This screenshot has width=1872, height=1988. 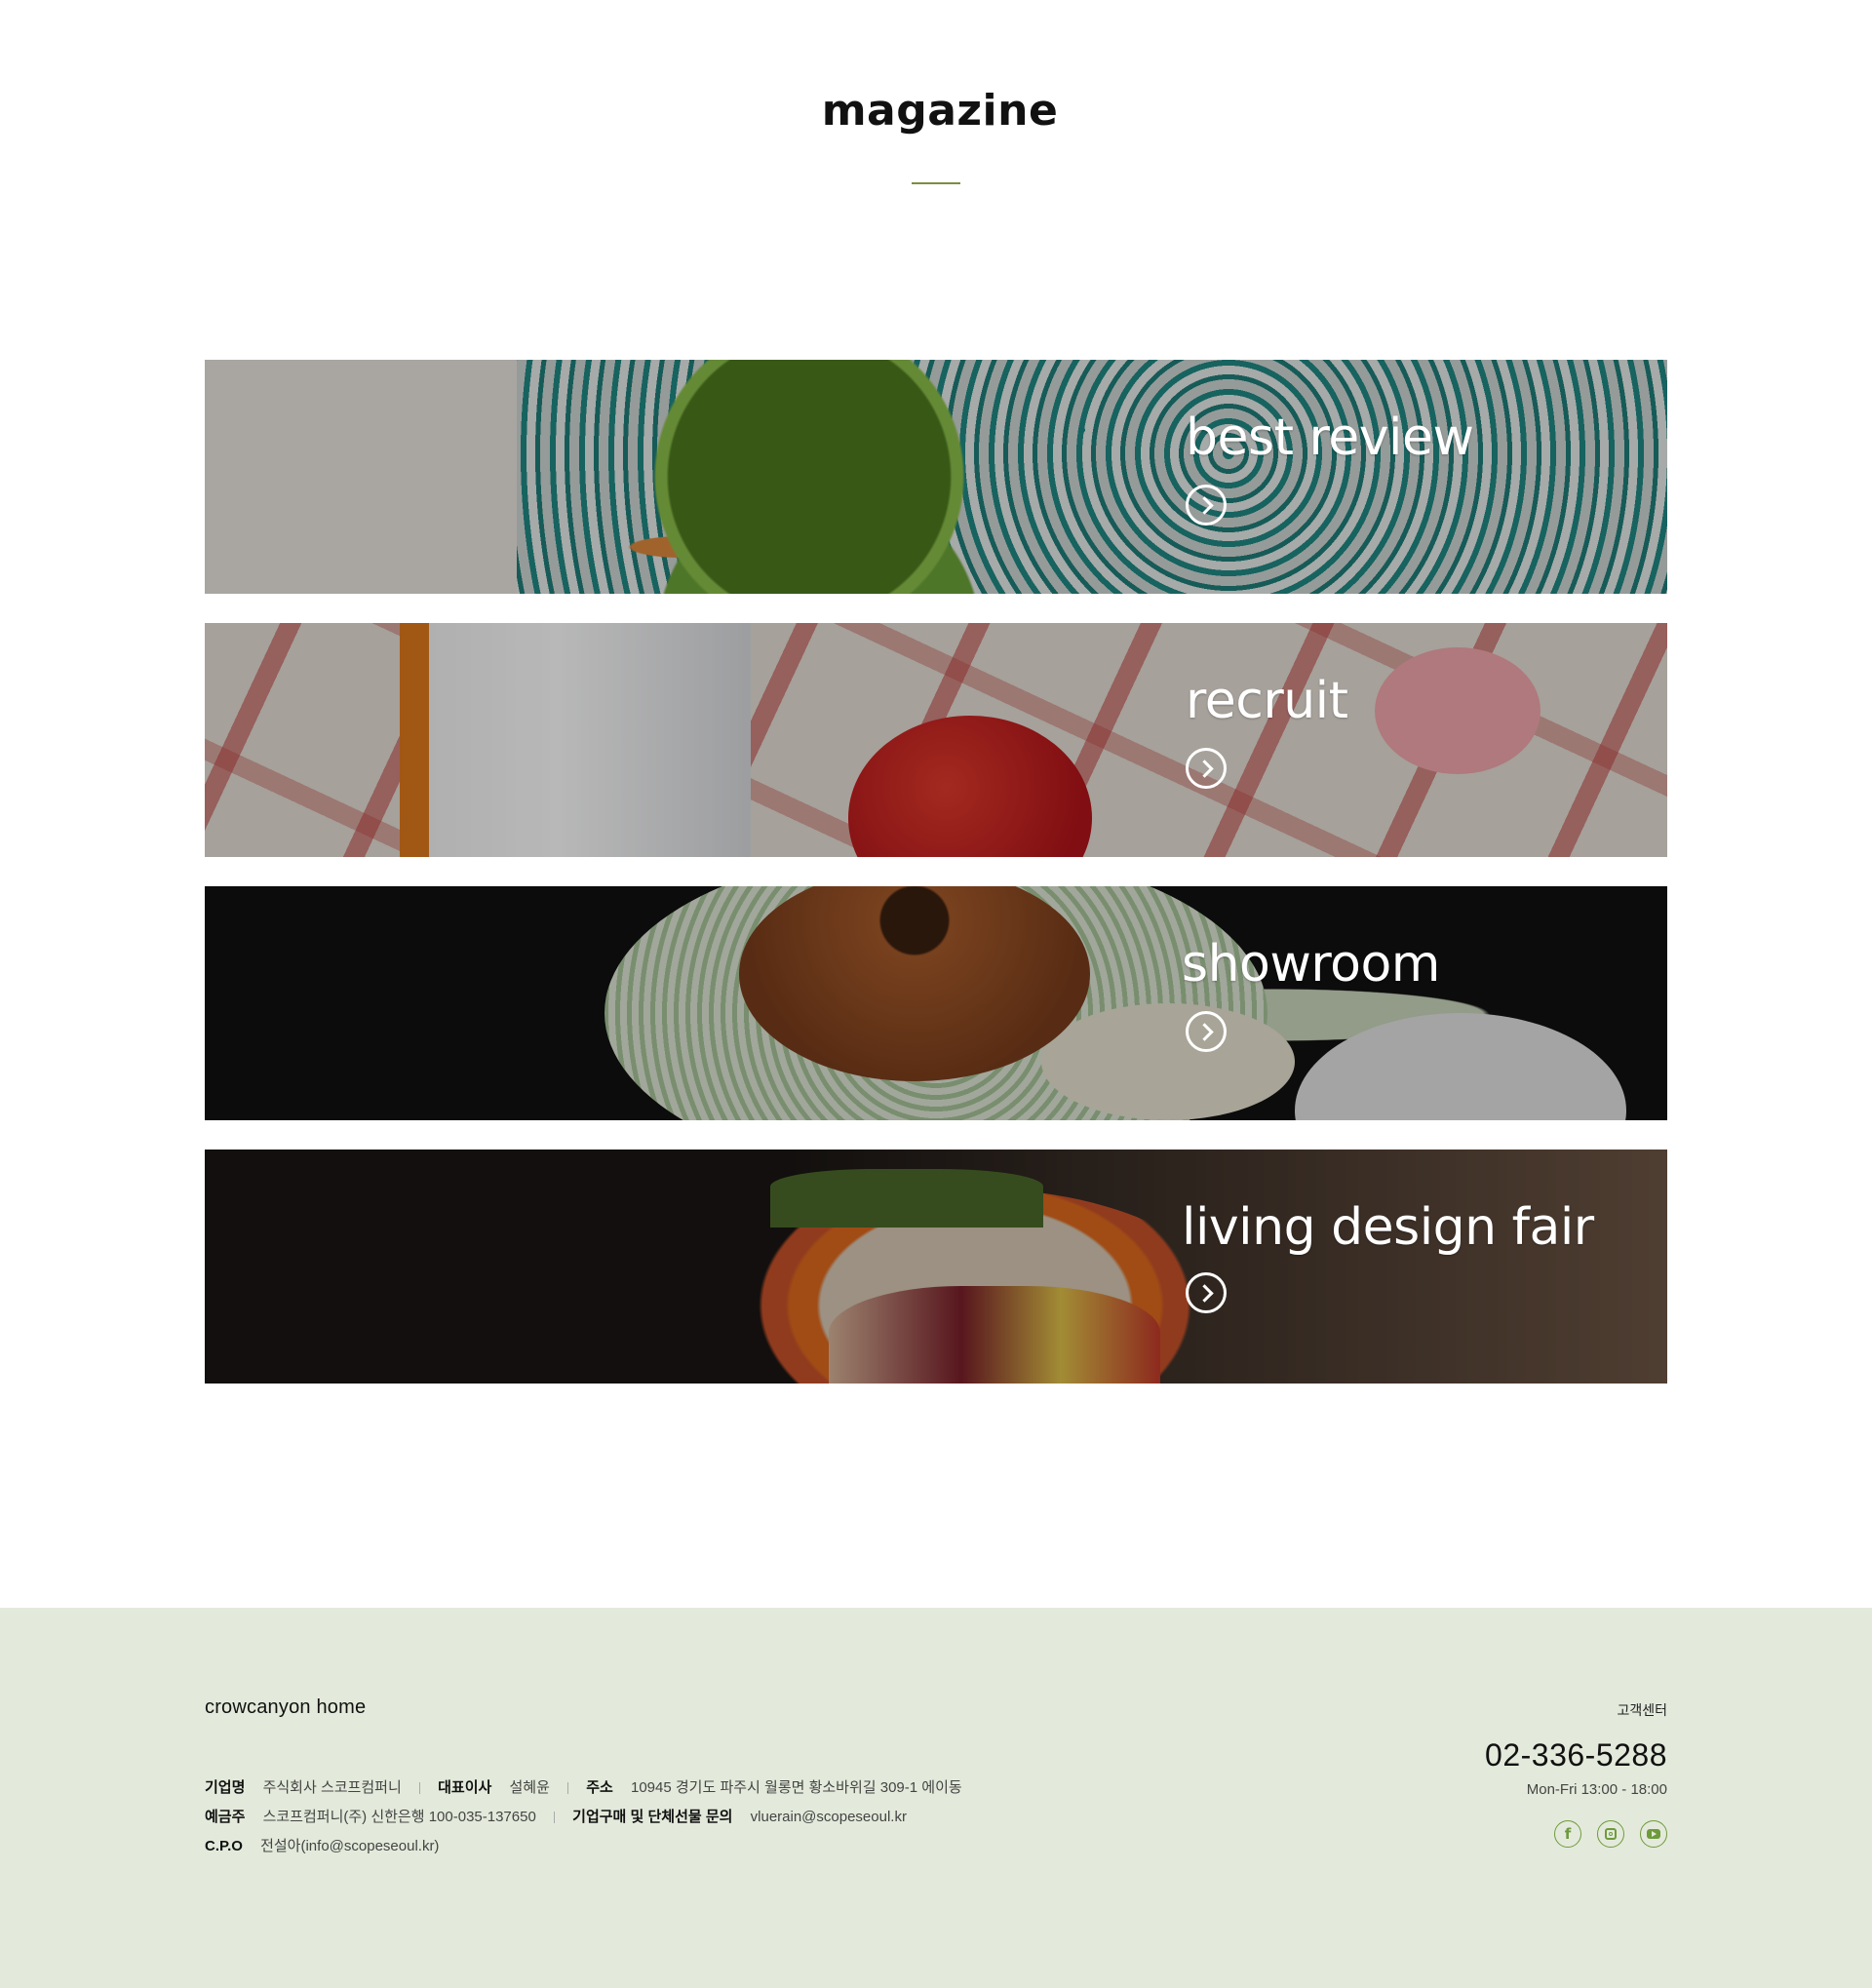 What do you see at coordinates (1653, 1834) in the screenshot?
I see `youtube-icon` at bounding box center [1653, 1834].